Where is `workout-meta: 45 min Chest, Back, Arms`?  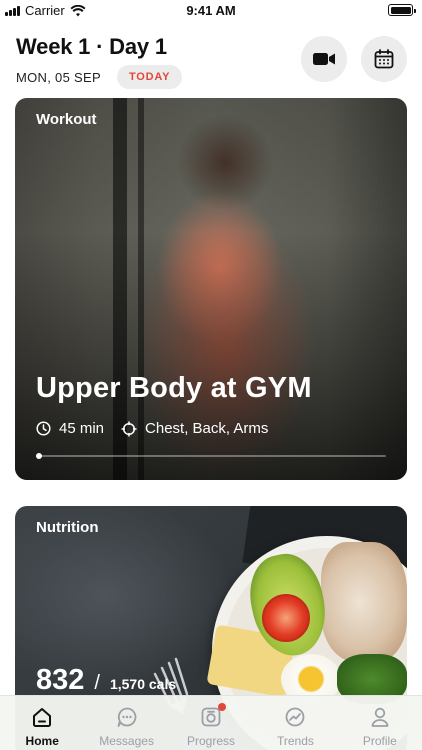
workout-meta: 45 min Chest, Back, Arms is located at coordinates (160, 428).